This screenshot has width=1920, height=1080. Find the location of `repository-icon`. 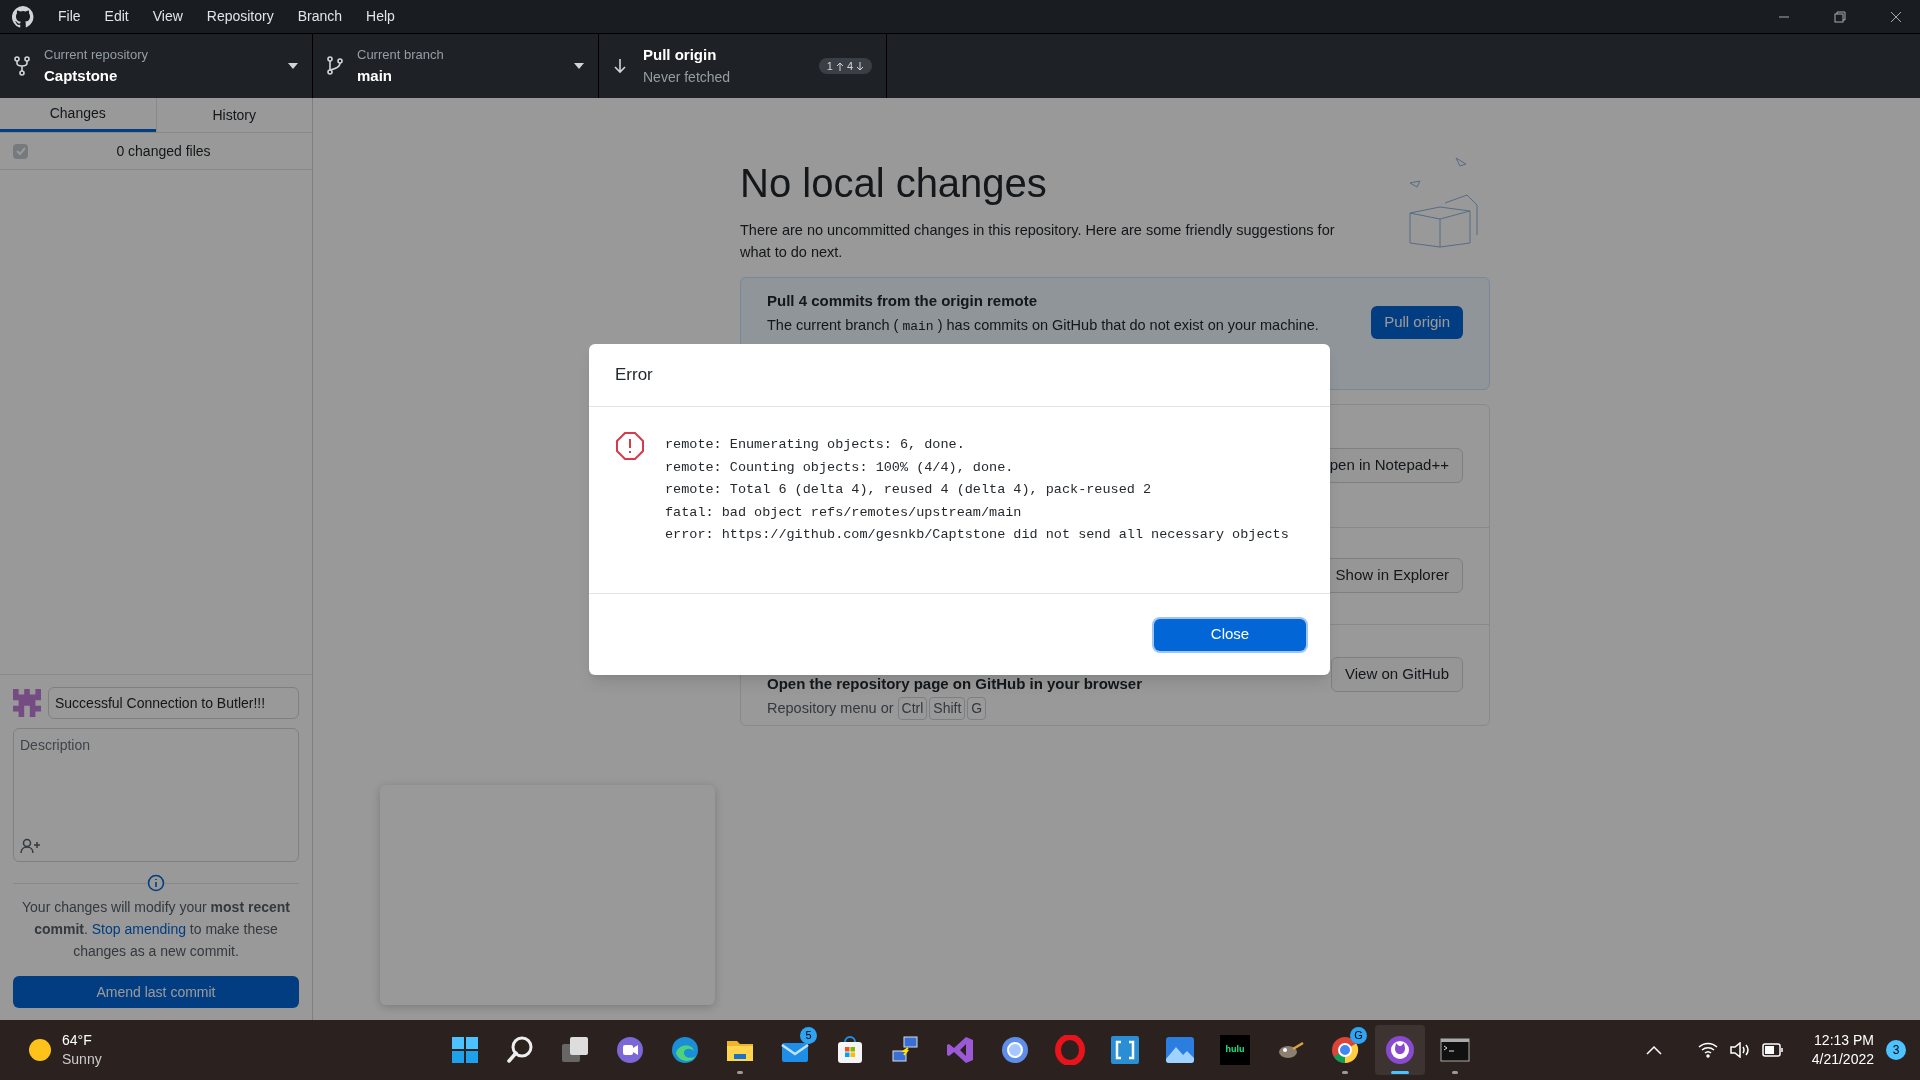

repository-icon is located at coordinates (22, 66).